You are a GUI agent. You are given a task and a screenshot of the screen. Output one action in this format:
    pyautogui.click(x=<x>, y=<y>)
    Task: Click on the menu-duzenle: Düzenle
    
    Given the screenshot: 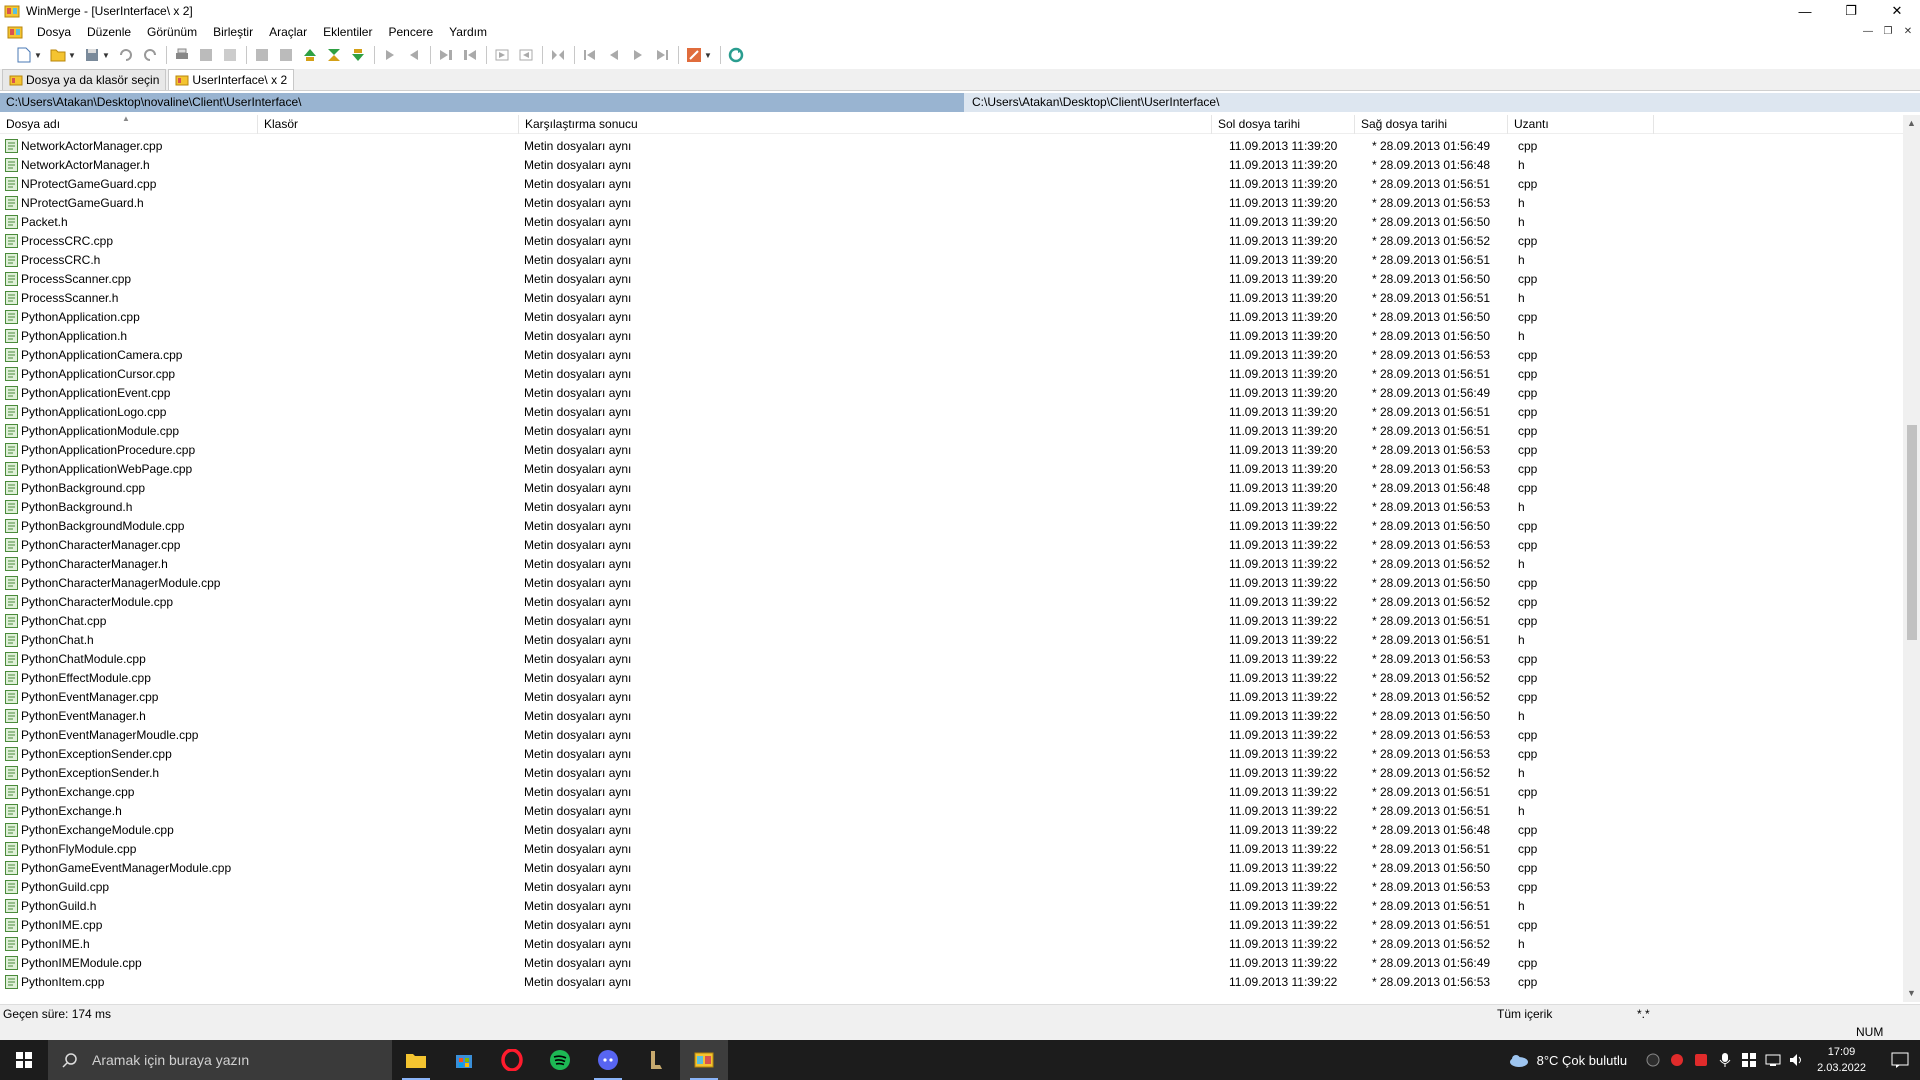 What is the action you would take?
    pyautogui.click(x=109, y=32)
    